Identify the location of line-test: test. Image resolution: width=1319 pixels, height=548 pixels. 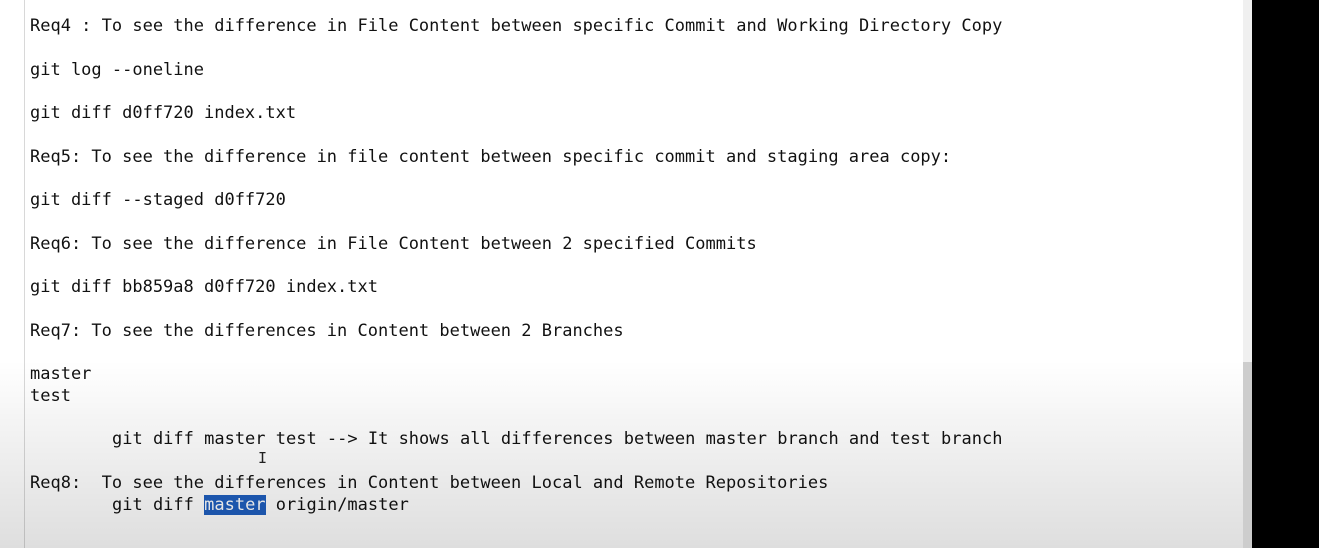
(50, 396).